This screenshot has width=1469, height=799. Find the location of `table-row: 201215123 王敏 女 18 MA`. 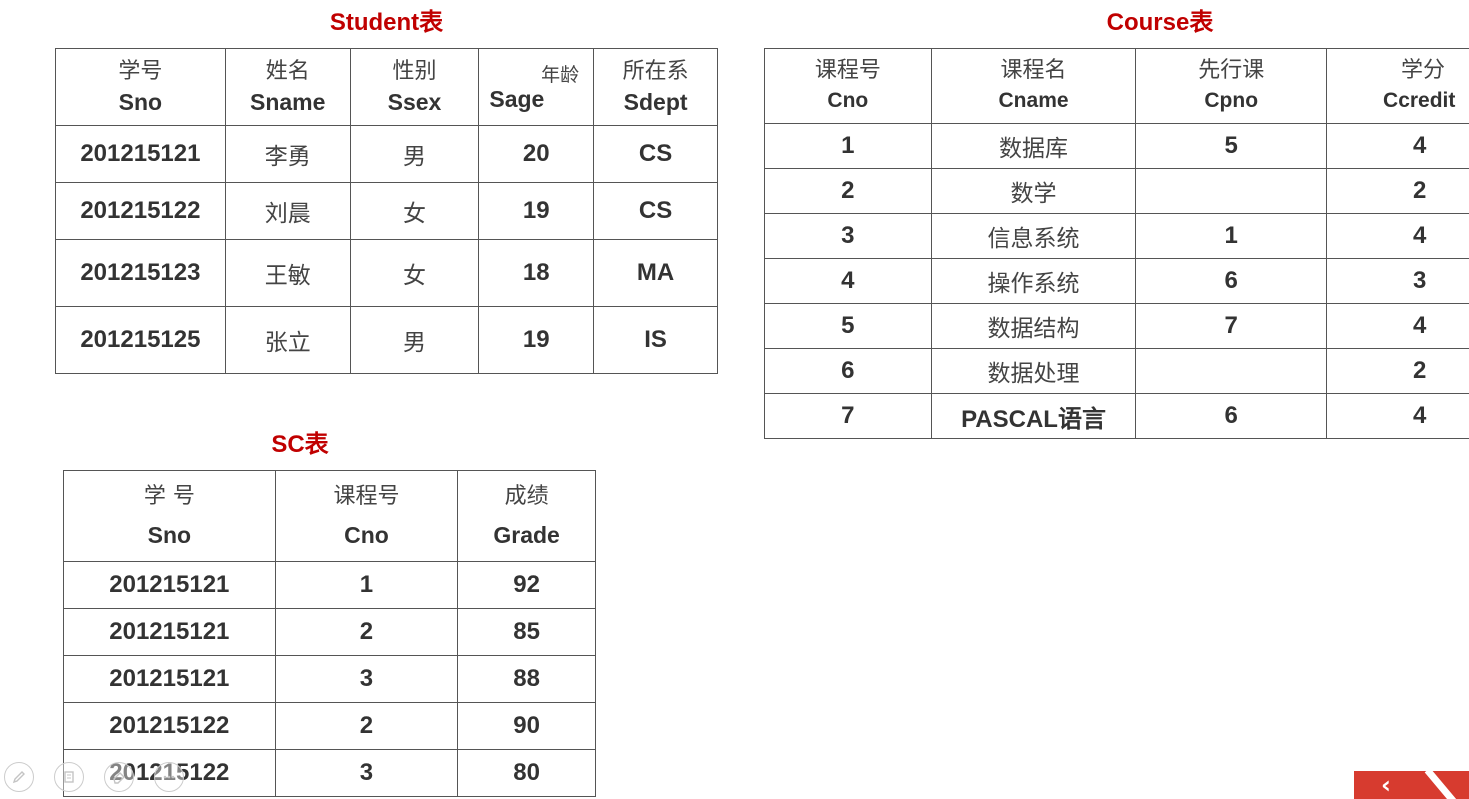

table-row: 201215123 王敏 女 18 MA is located at coordinates (386, 273).